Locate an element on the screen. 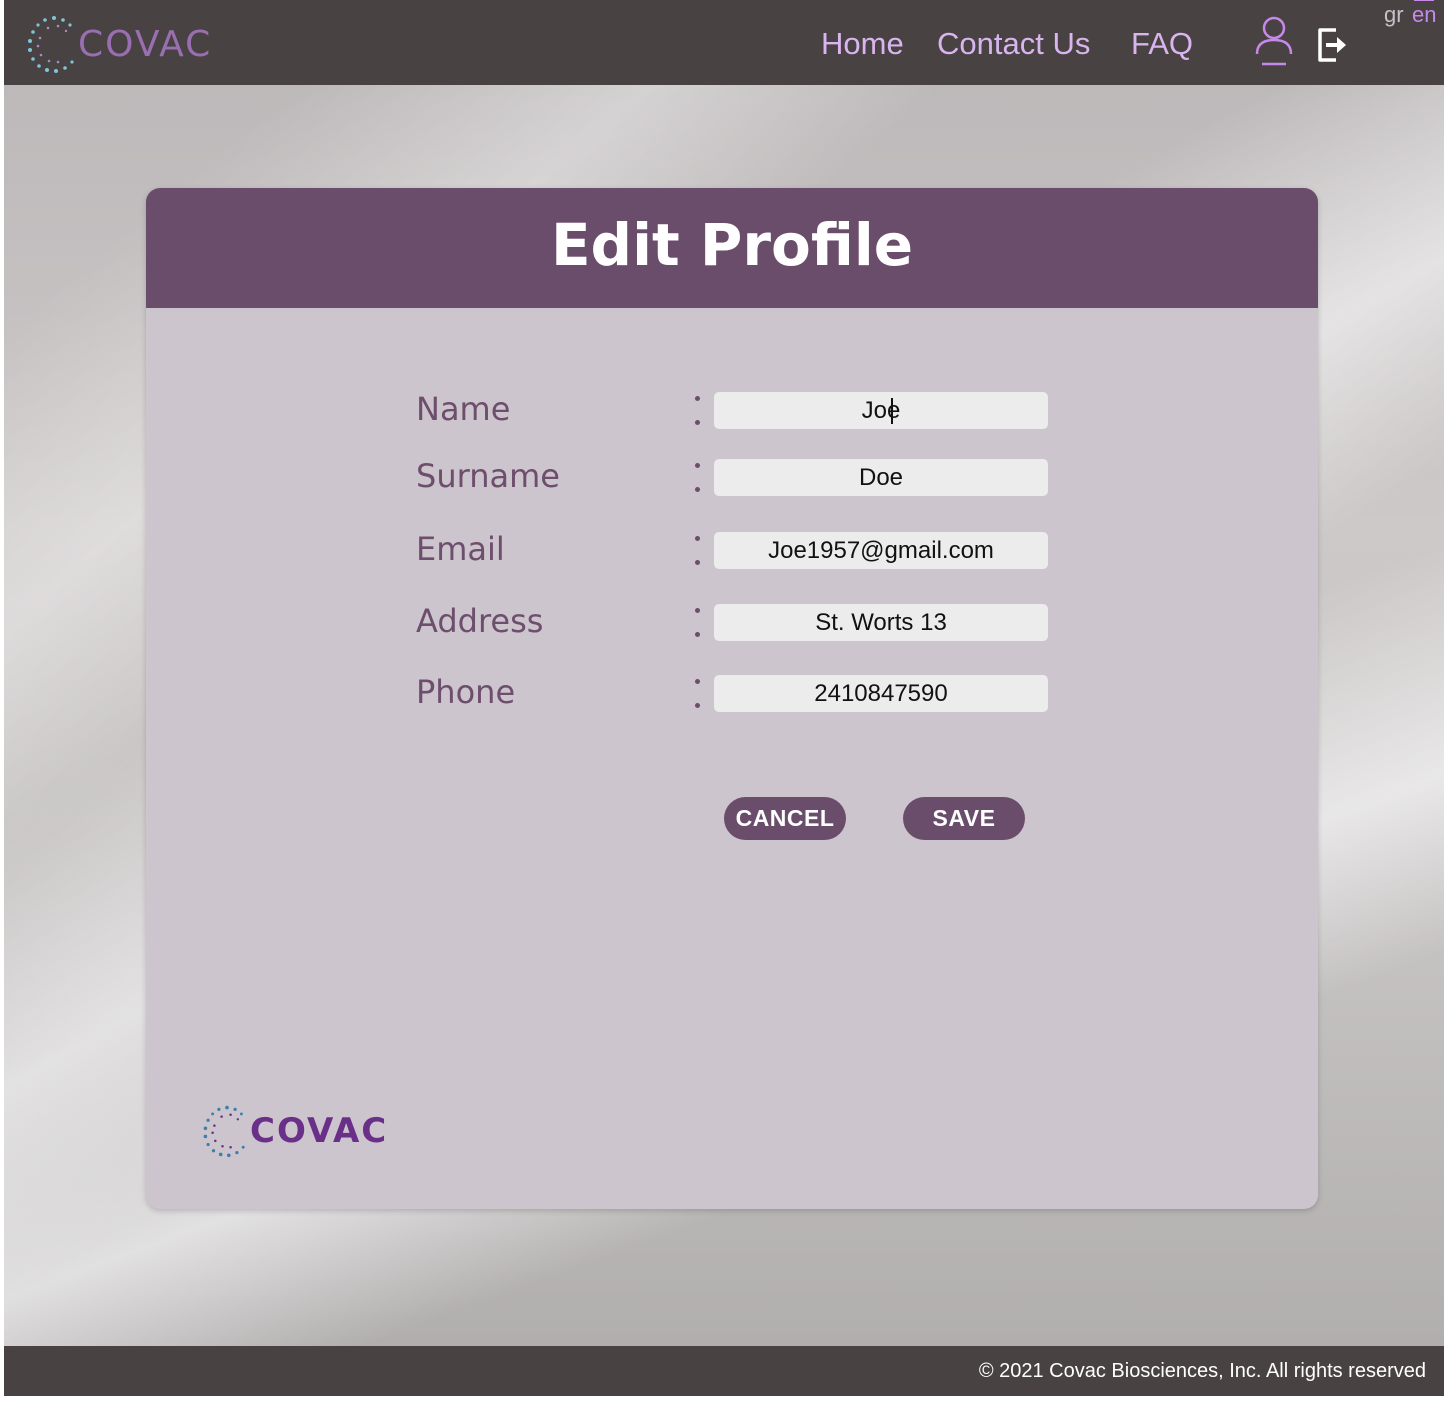  logout-icon is located at coordinates (1332, 45).